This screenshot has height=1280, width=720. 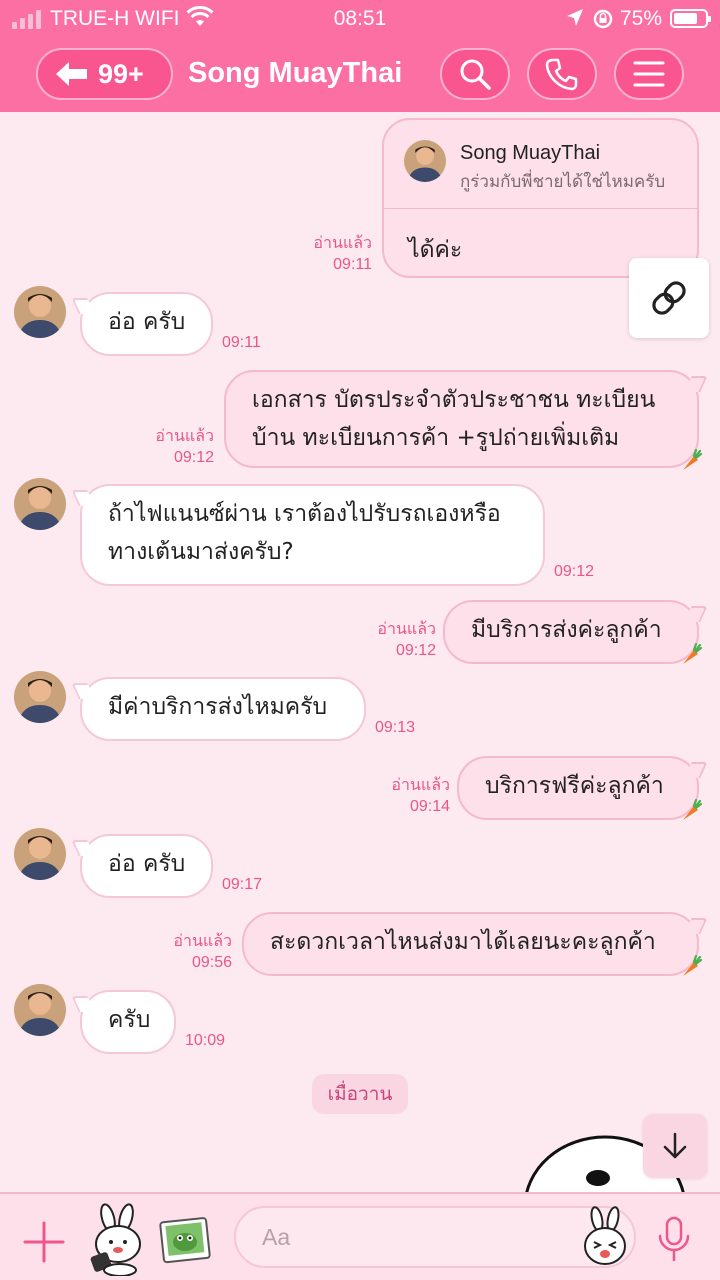 I want to click on chat-header: 99+ Song MuayThai, so click(x=360, y=75).